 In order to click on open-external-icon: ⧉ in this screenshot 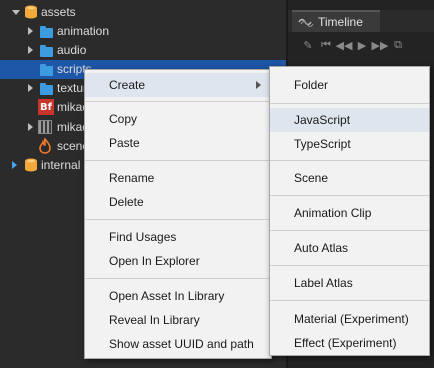, I will do `click(398, 45)`.